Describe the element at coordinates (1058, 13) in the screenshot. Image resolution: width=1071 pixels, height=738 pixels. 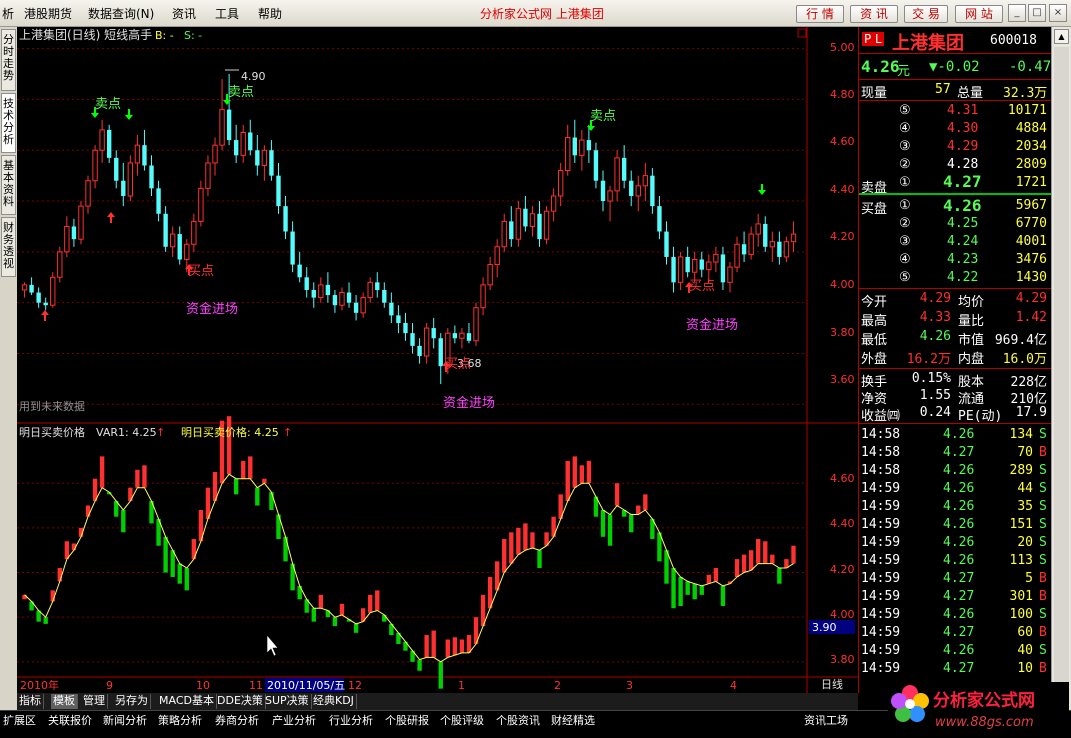
I see `close-icon: ×` at that location.